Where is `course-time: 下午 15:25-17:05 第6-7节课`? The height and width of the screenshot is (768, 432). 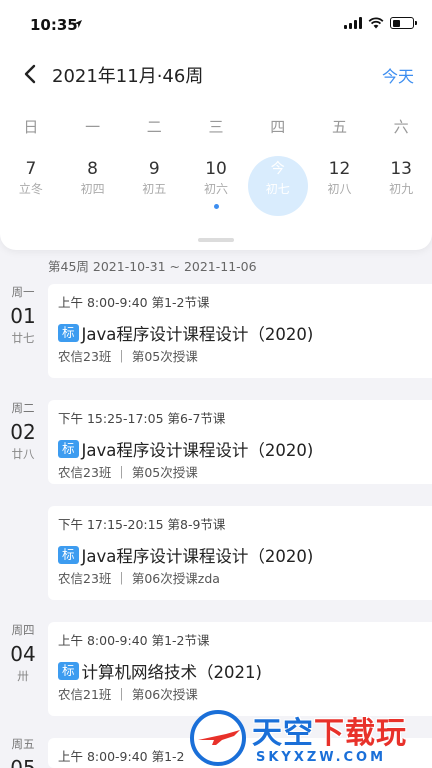 course-time: 下午 15:25-17:05 第6-7节课 is located at coordinates (142, 418).